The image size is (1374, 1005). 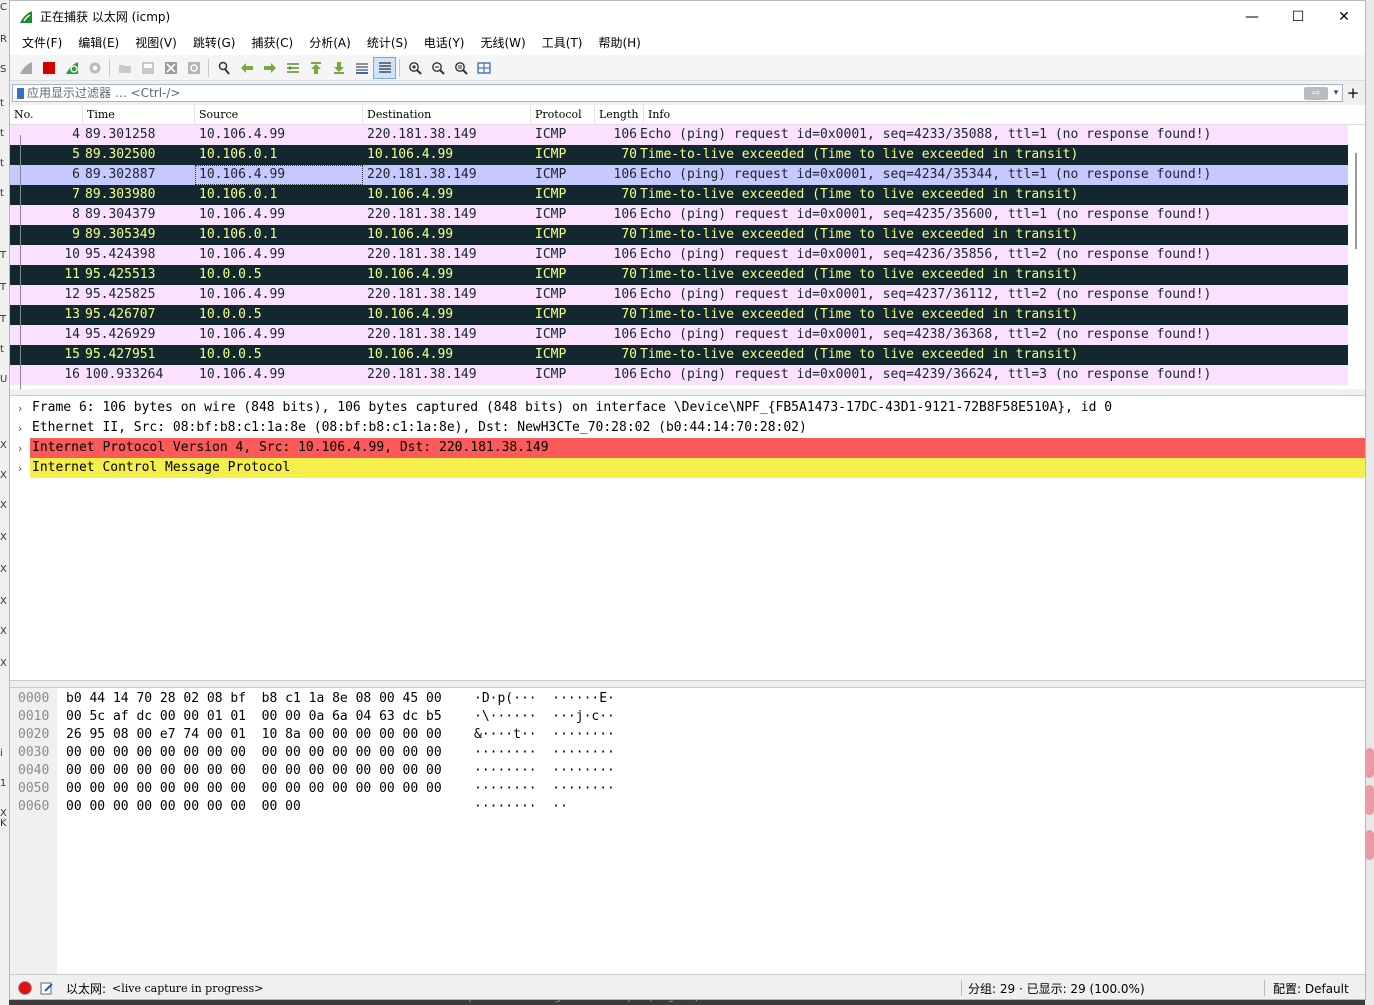 I want to click on status-capture-state: <live capture in progress>, so click(x=188, y=988).